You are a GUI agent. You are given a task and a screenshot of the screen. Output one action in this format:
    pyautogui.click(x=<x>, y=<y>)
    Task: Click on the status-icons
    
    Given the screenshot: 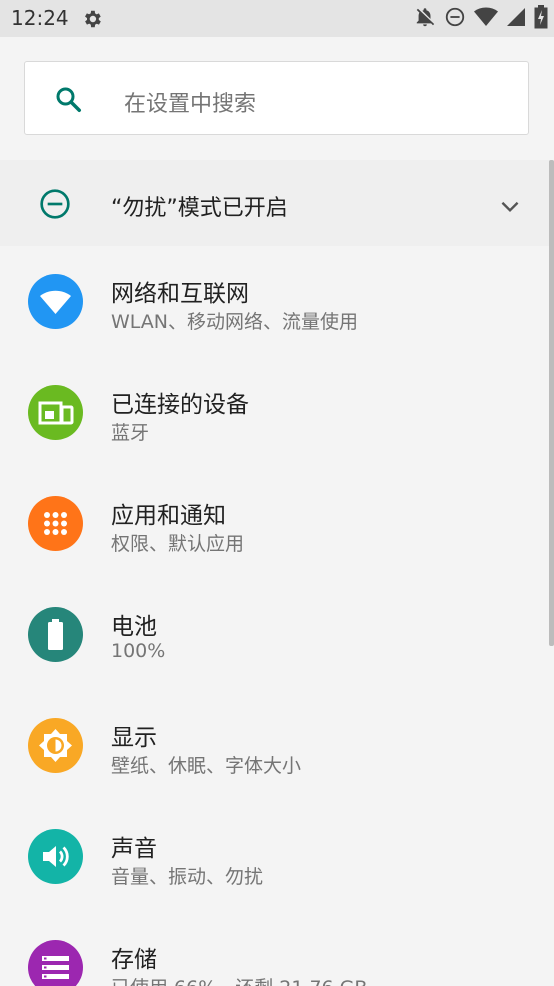 What is the action you would take?
    pyautogui.click(x=477, y=19)
    